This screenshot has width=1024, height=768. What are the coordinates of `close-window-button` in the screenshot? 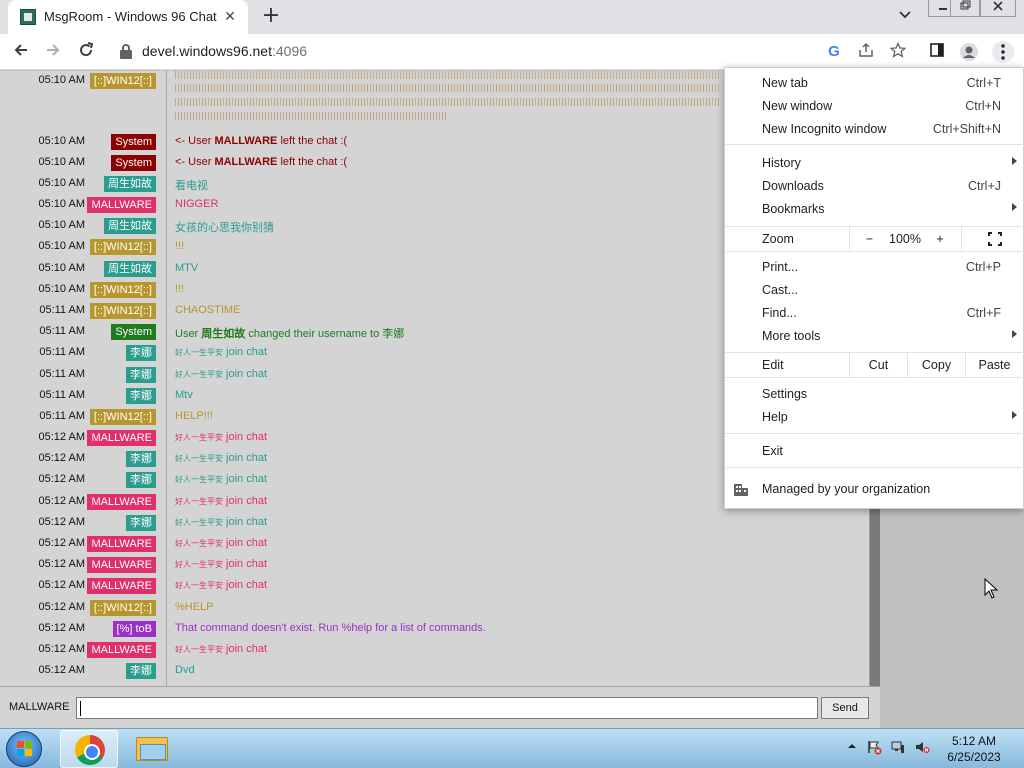 It's located at (998, 8).